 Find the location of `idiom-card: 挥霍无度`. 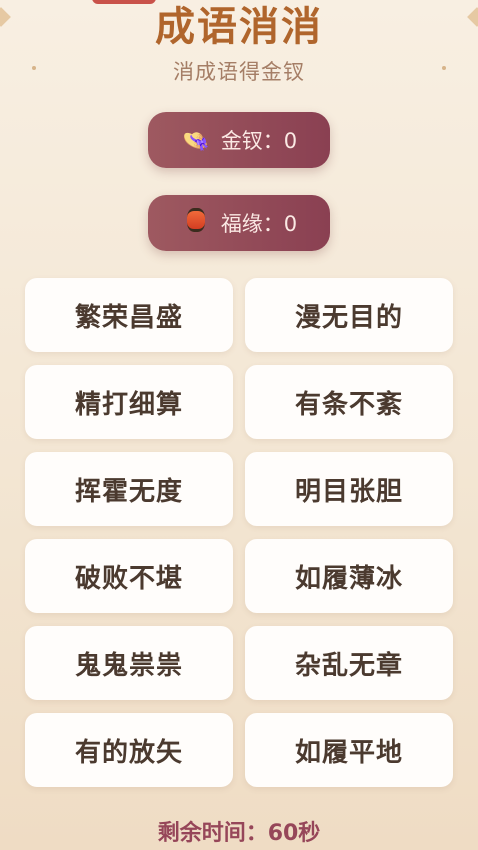

idiom-card: 挥霍无度 is located at coordinates (129, 489).